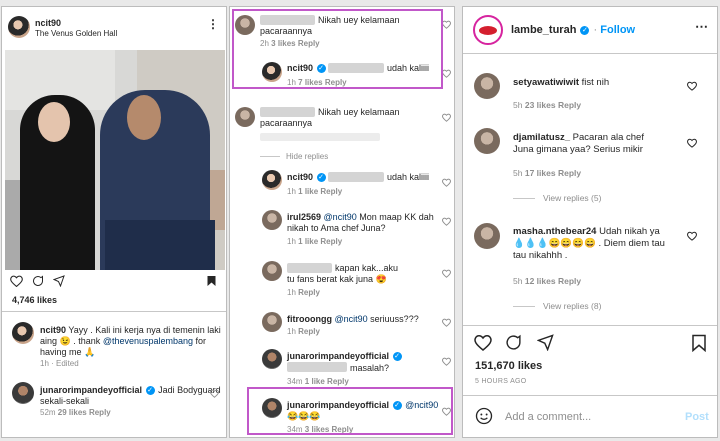  I want to click on post-username: lambe_turah, so click(543, 30).